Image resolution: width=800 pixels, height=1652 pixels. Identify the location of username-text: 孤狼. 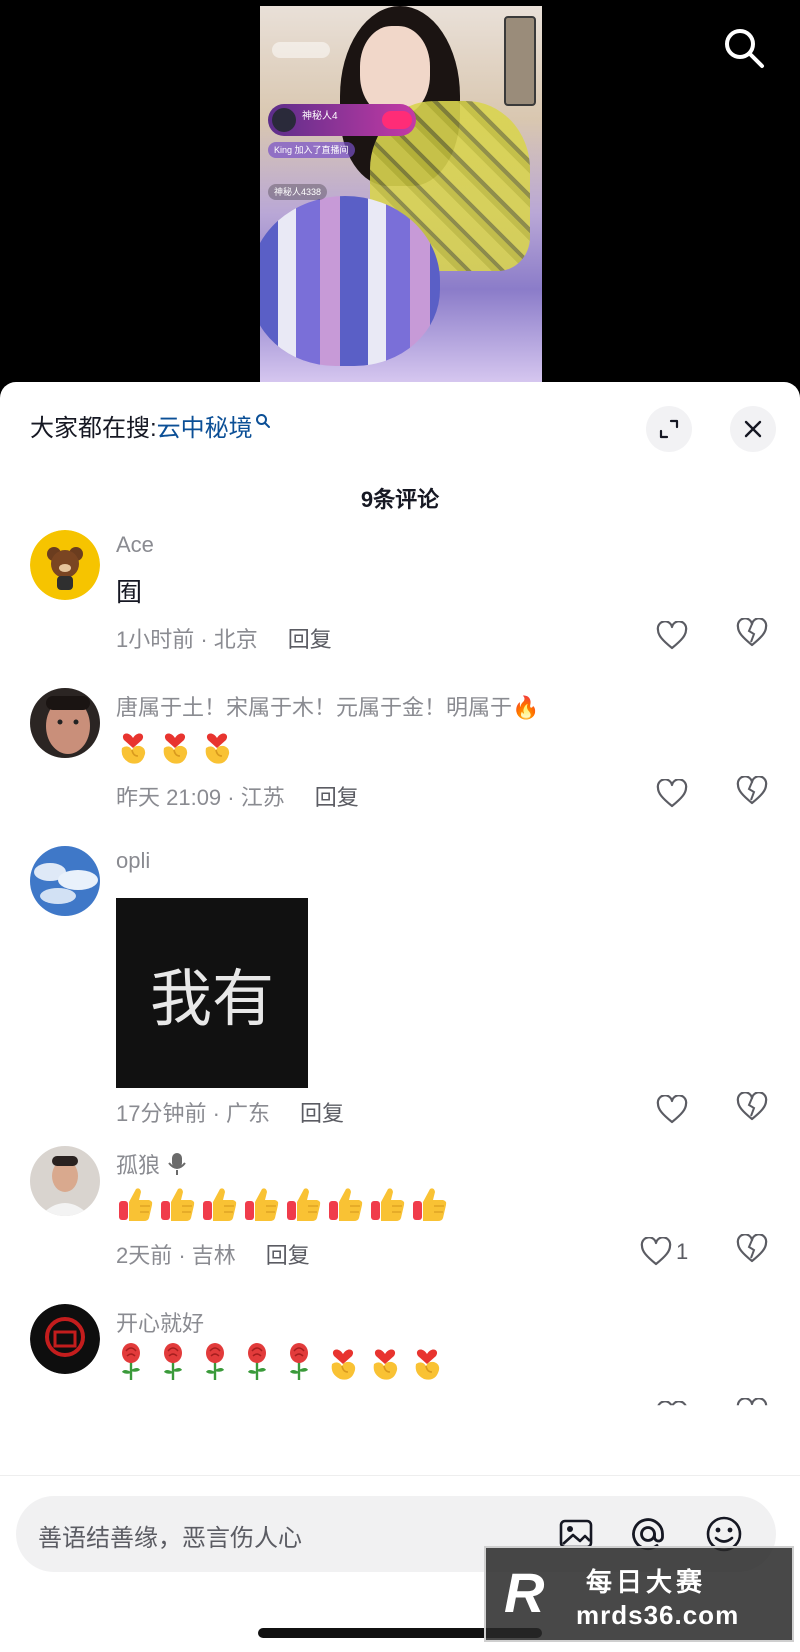
(138, 1165).